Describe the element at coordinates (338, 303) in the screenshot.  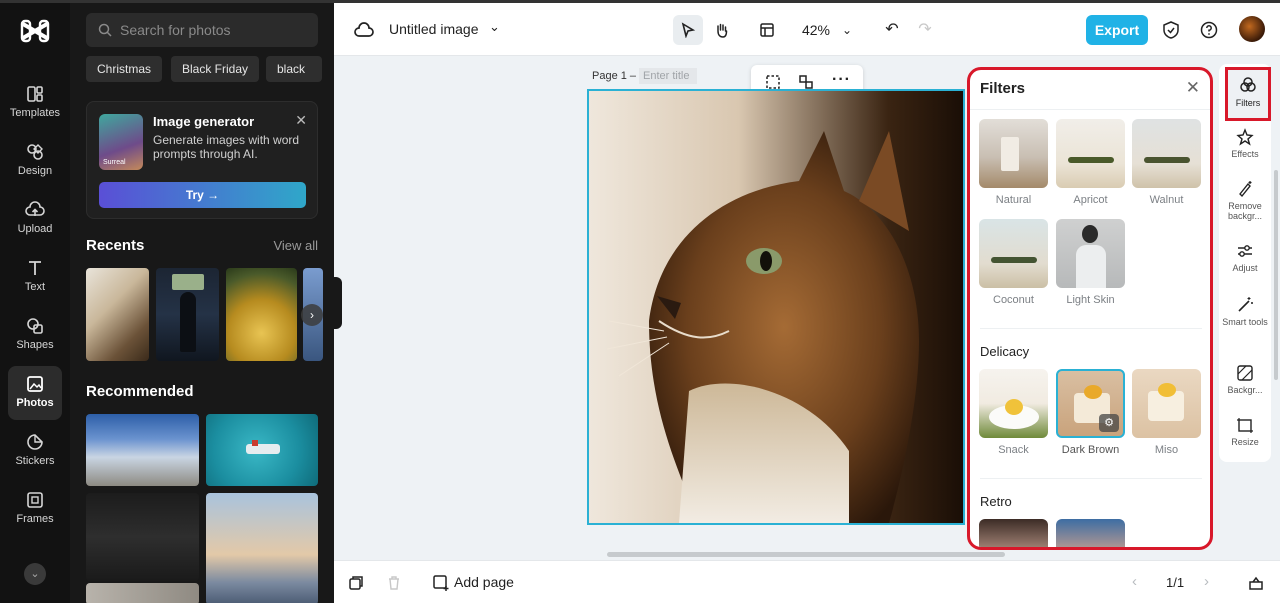
I see `collapse-panel-handle` at that location.